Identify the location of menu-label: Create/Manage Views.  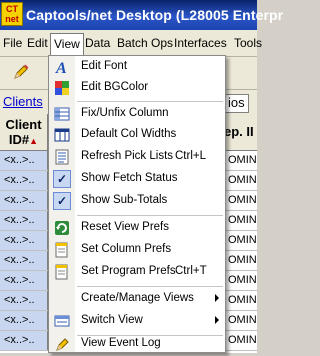
(137, 298).